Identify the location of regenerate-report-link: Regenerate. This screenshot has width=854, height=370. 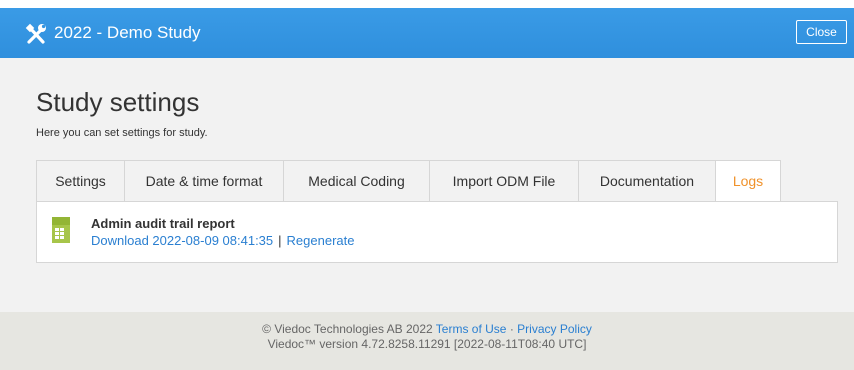
(321, 240).